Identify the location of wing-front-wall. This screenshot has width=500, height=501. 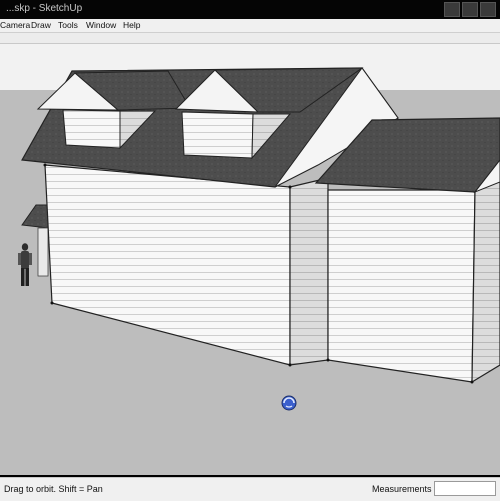
(401, 286).